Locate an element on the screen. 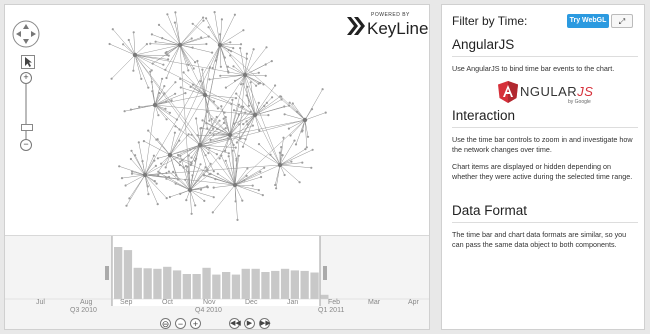 The width and height of the screenshot is (650, 334). pointer-icon is located at coordinates (28, 62).